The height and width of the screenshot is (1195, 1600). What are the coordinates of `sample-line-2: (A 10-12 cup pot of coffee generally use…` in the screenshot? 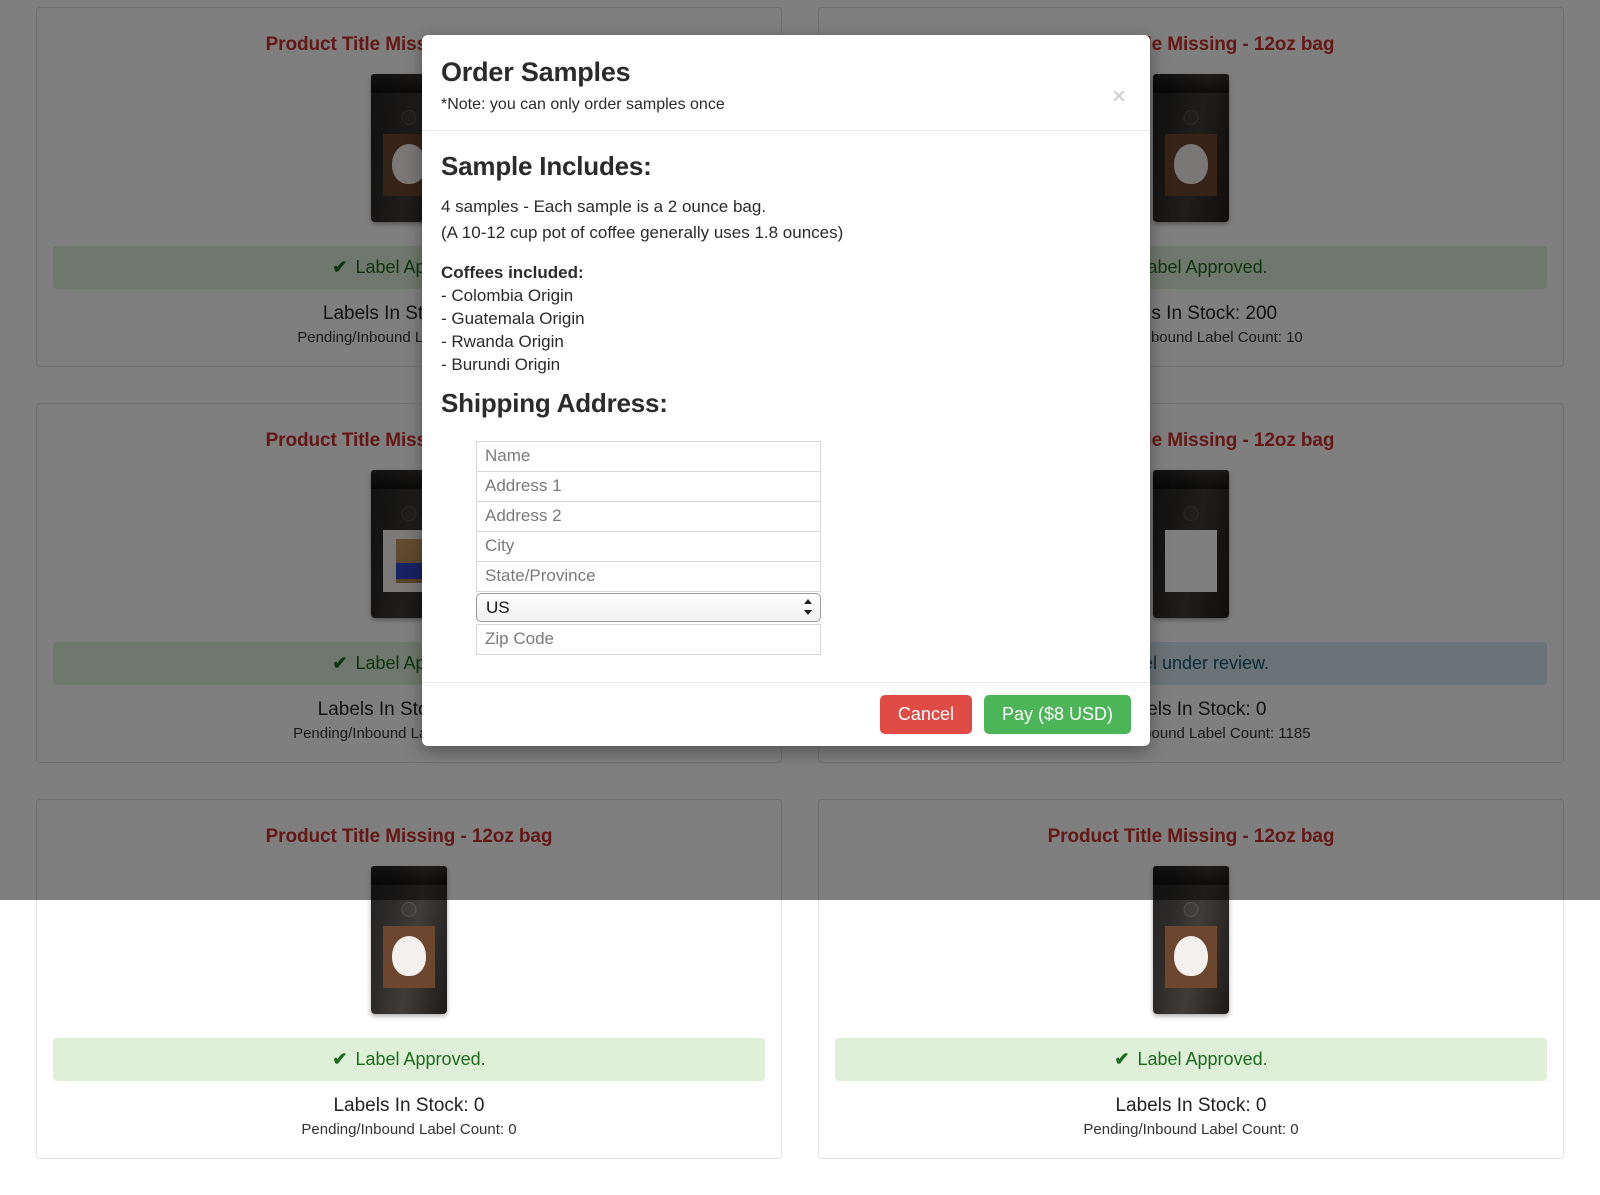 It's located at (786, 233).